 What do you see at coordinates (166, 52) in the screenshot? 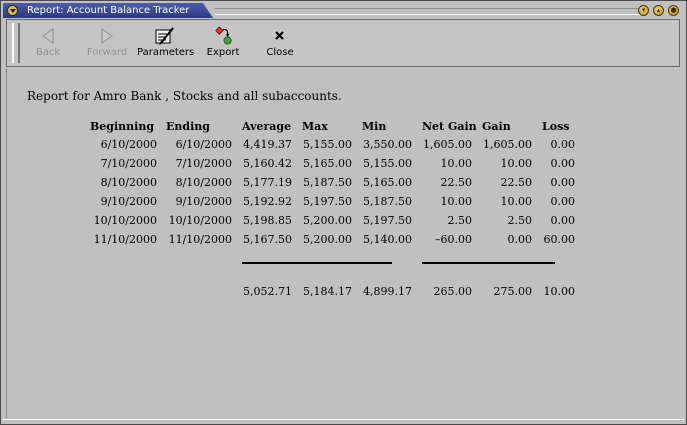
I see `parameters-label: Parameters` at bounding box center [166, 52].